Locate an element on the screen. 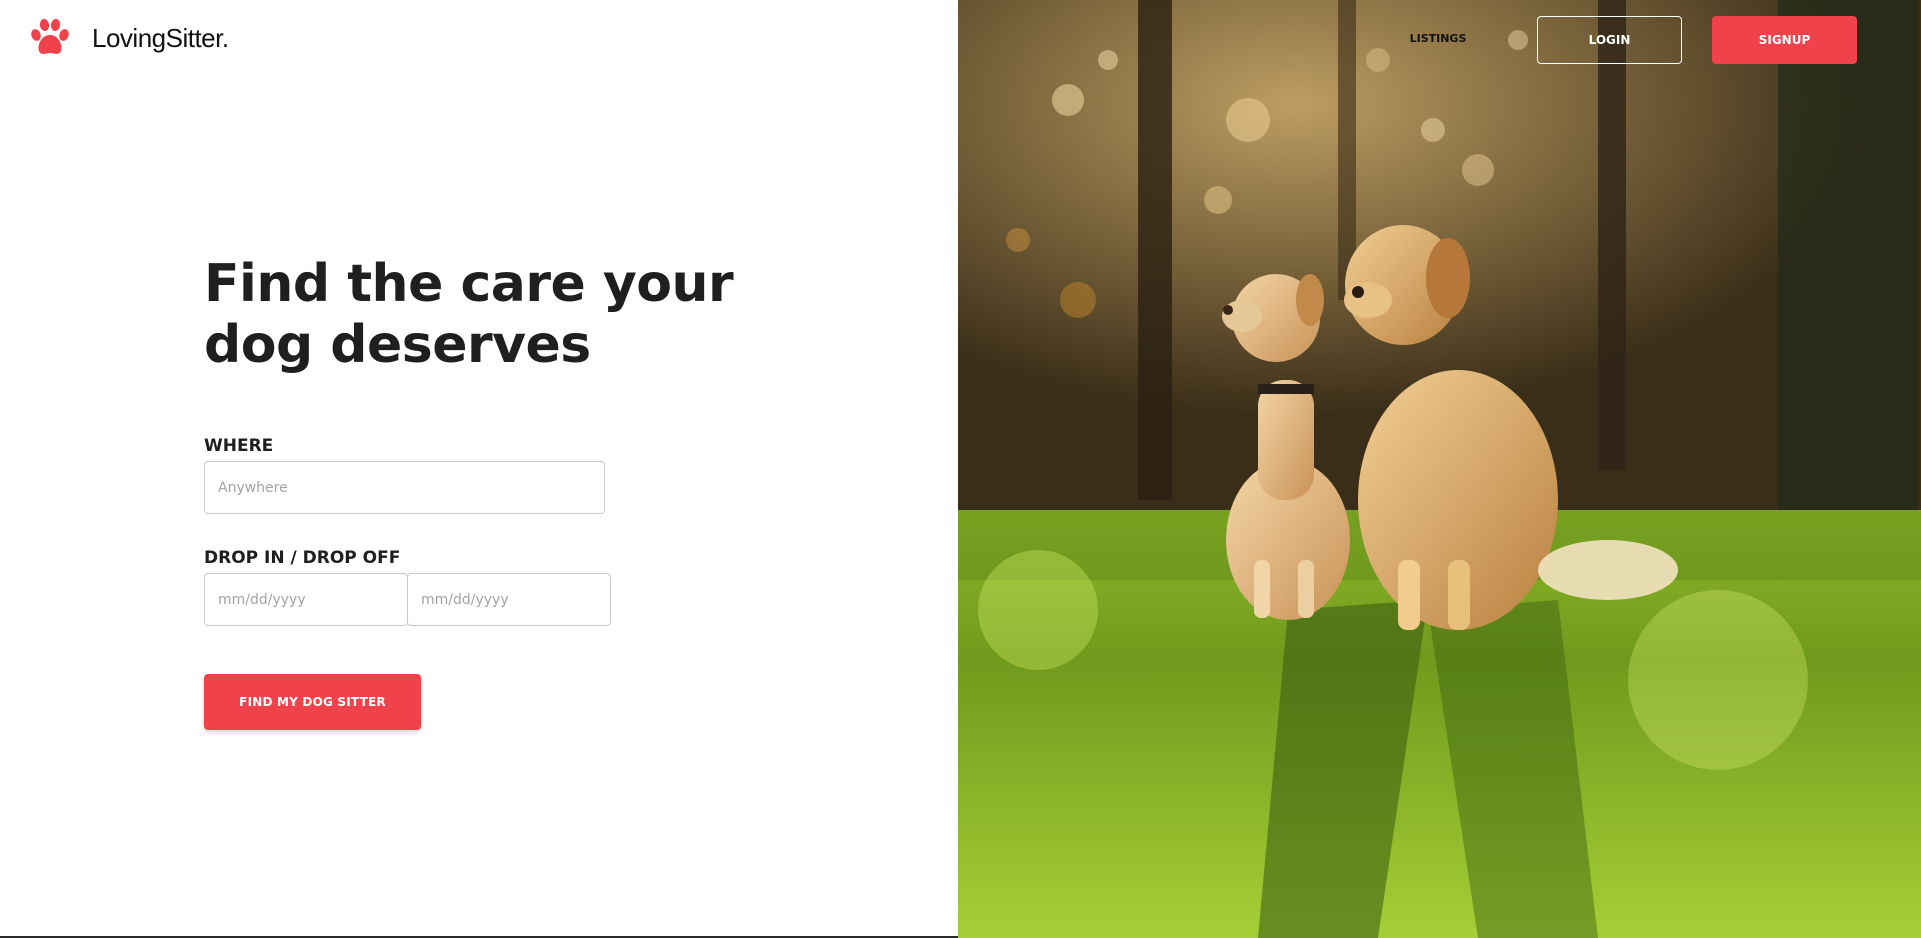  login-button: LOGIN is located at coordinates (1609, 40).